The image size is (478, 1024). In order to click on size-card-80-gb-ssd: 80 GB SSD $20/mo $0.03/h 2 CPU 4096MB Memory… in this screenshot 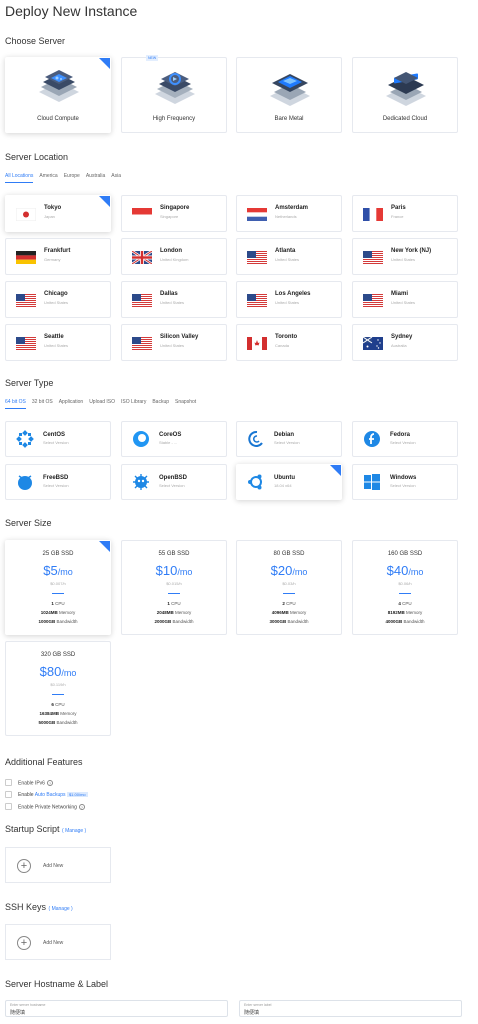, I will do `click(289, 587)`.